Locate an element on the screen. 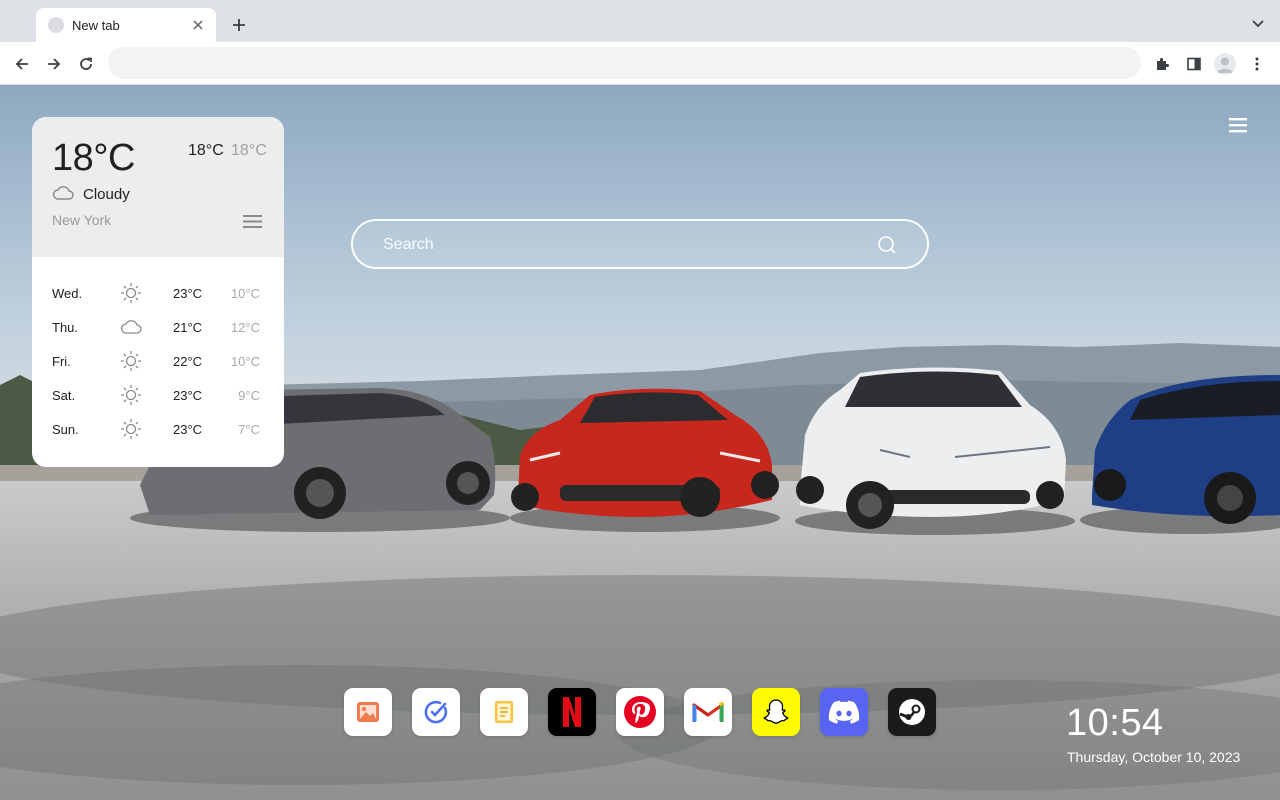 This screenshot has width=1280, height=800. gmail-icon is located at coordinates (708, 712).